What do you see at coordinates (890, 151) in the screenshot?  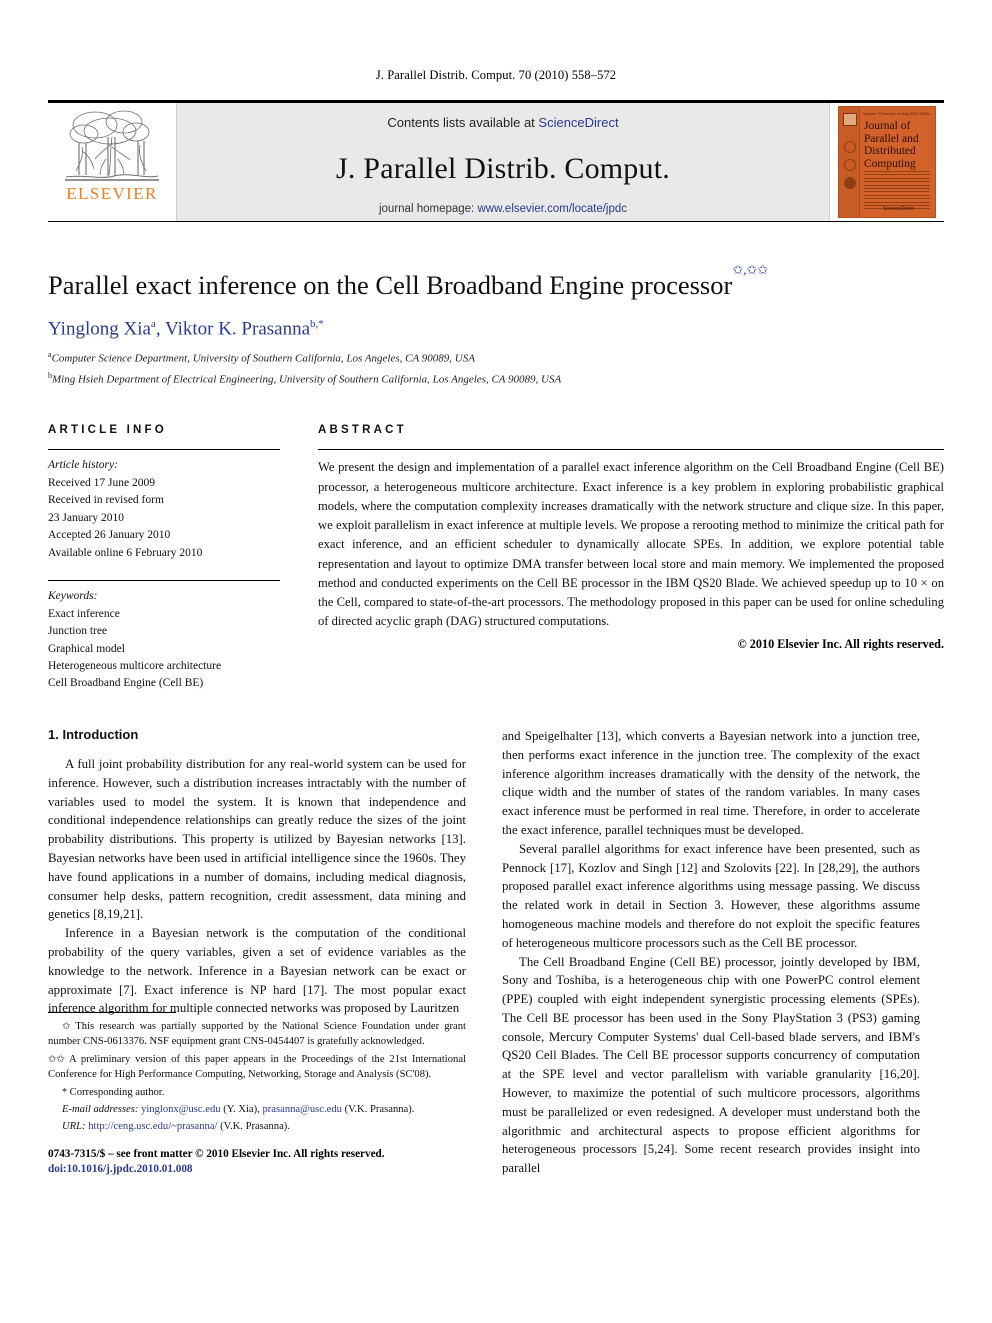 I see `cover-title-line-3: Distributed` at bounding box center [890, 151].